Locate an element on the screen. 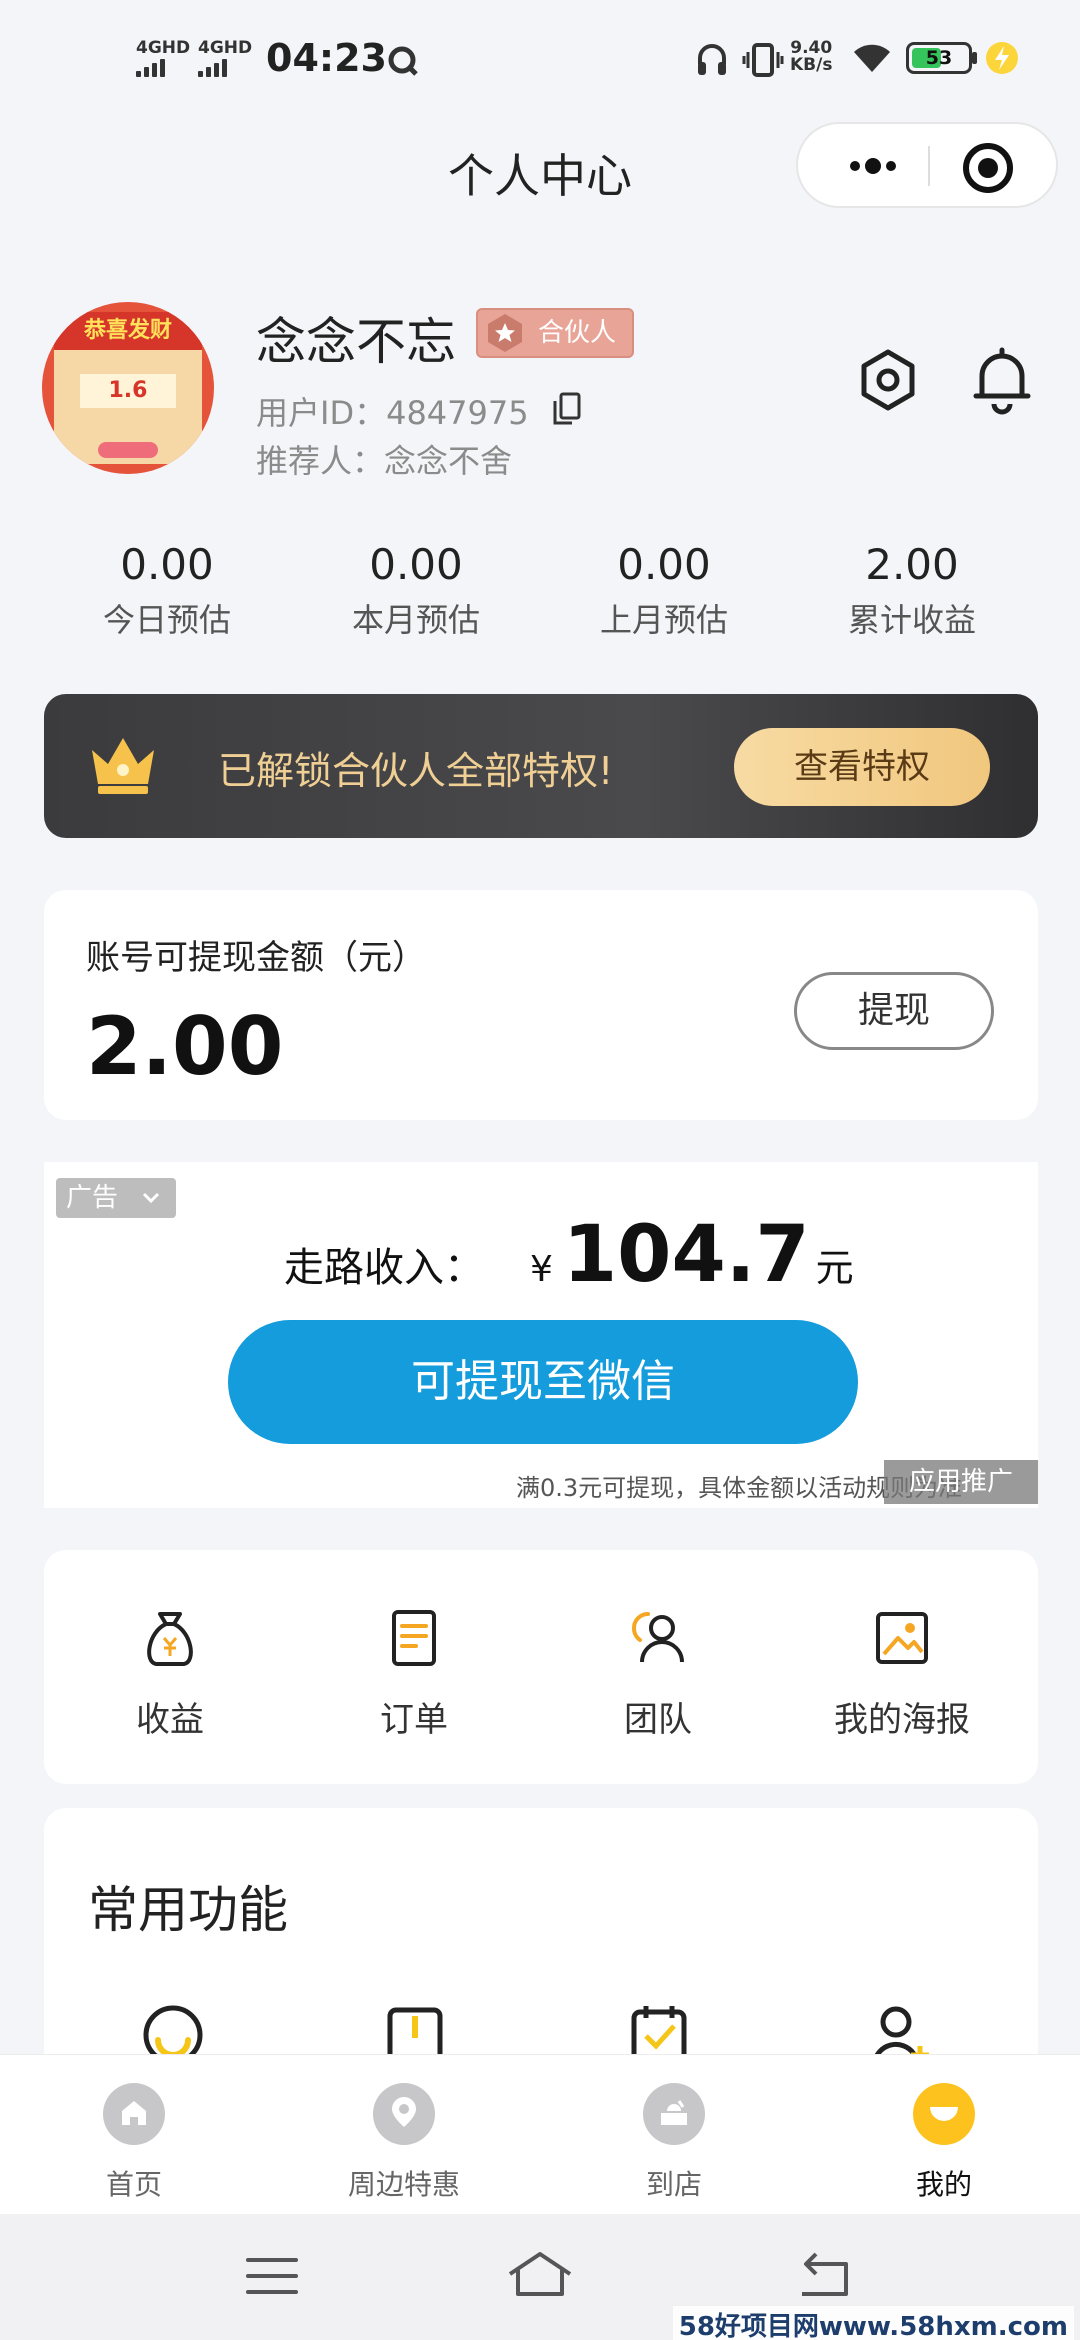 The width and height of the screenshot is (1080, 2340). ad-walk-income: 走路收入： ¥ 104.7 元 is located at coordinates (569, 1255).